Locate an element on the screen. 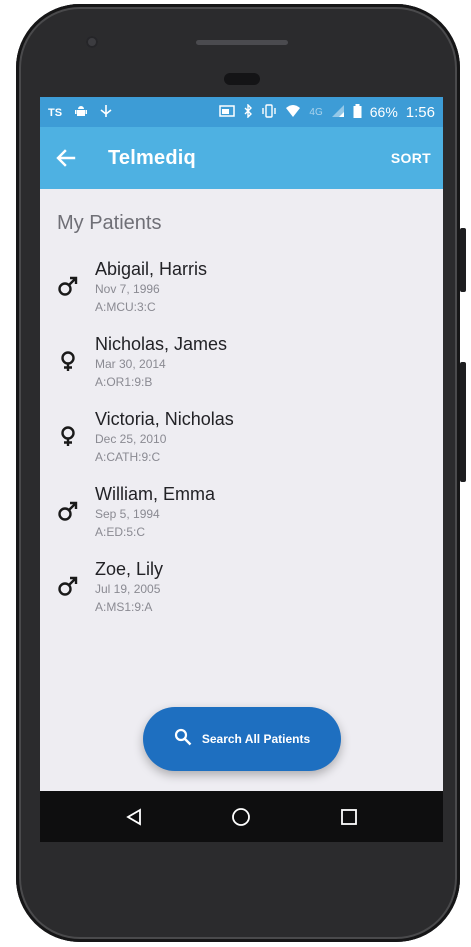 The image size is (471, 947). circle-home-icon is located at coordinates (241, 816).